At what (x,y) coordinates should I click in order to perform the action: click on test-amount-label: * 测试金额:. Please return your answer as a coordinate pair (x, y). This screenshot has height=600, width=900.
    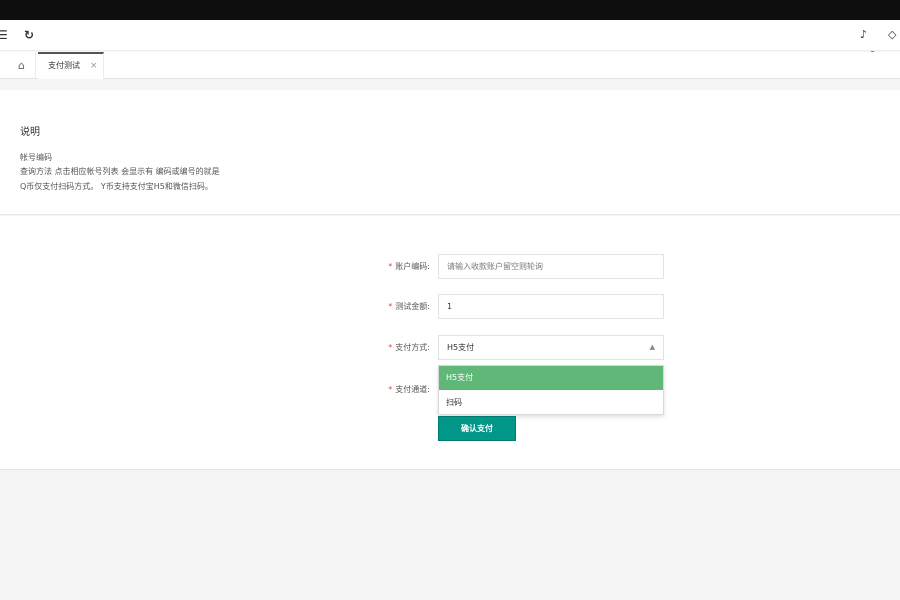
    Looking at the image, I should click on (409, 306).